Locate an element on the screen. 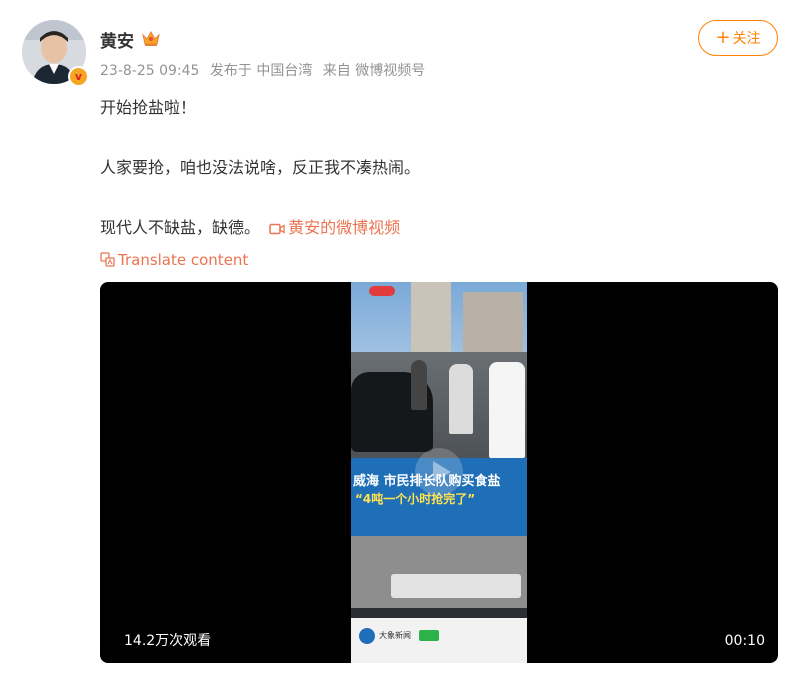  translate-button: Translate content is located at coordinates (174, 260).